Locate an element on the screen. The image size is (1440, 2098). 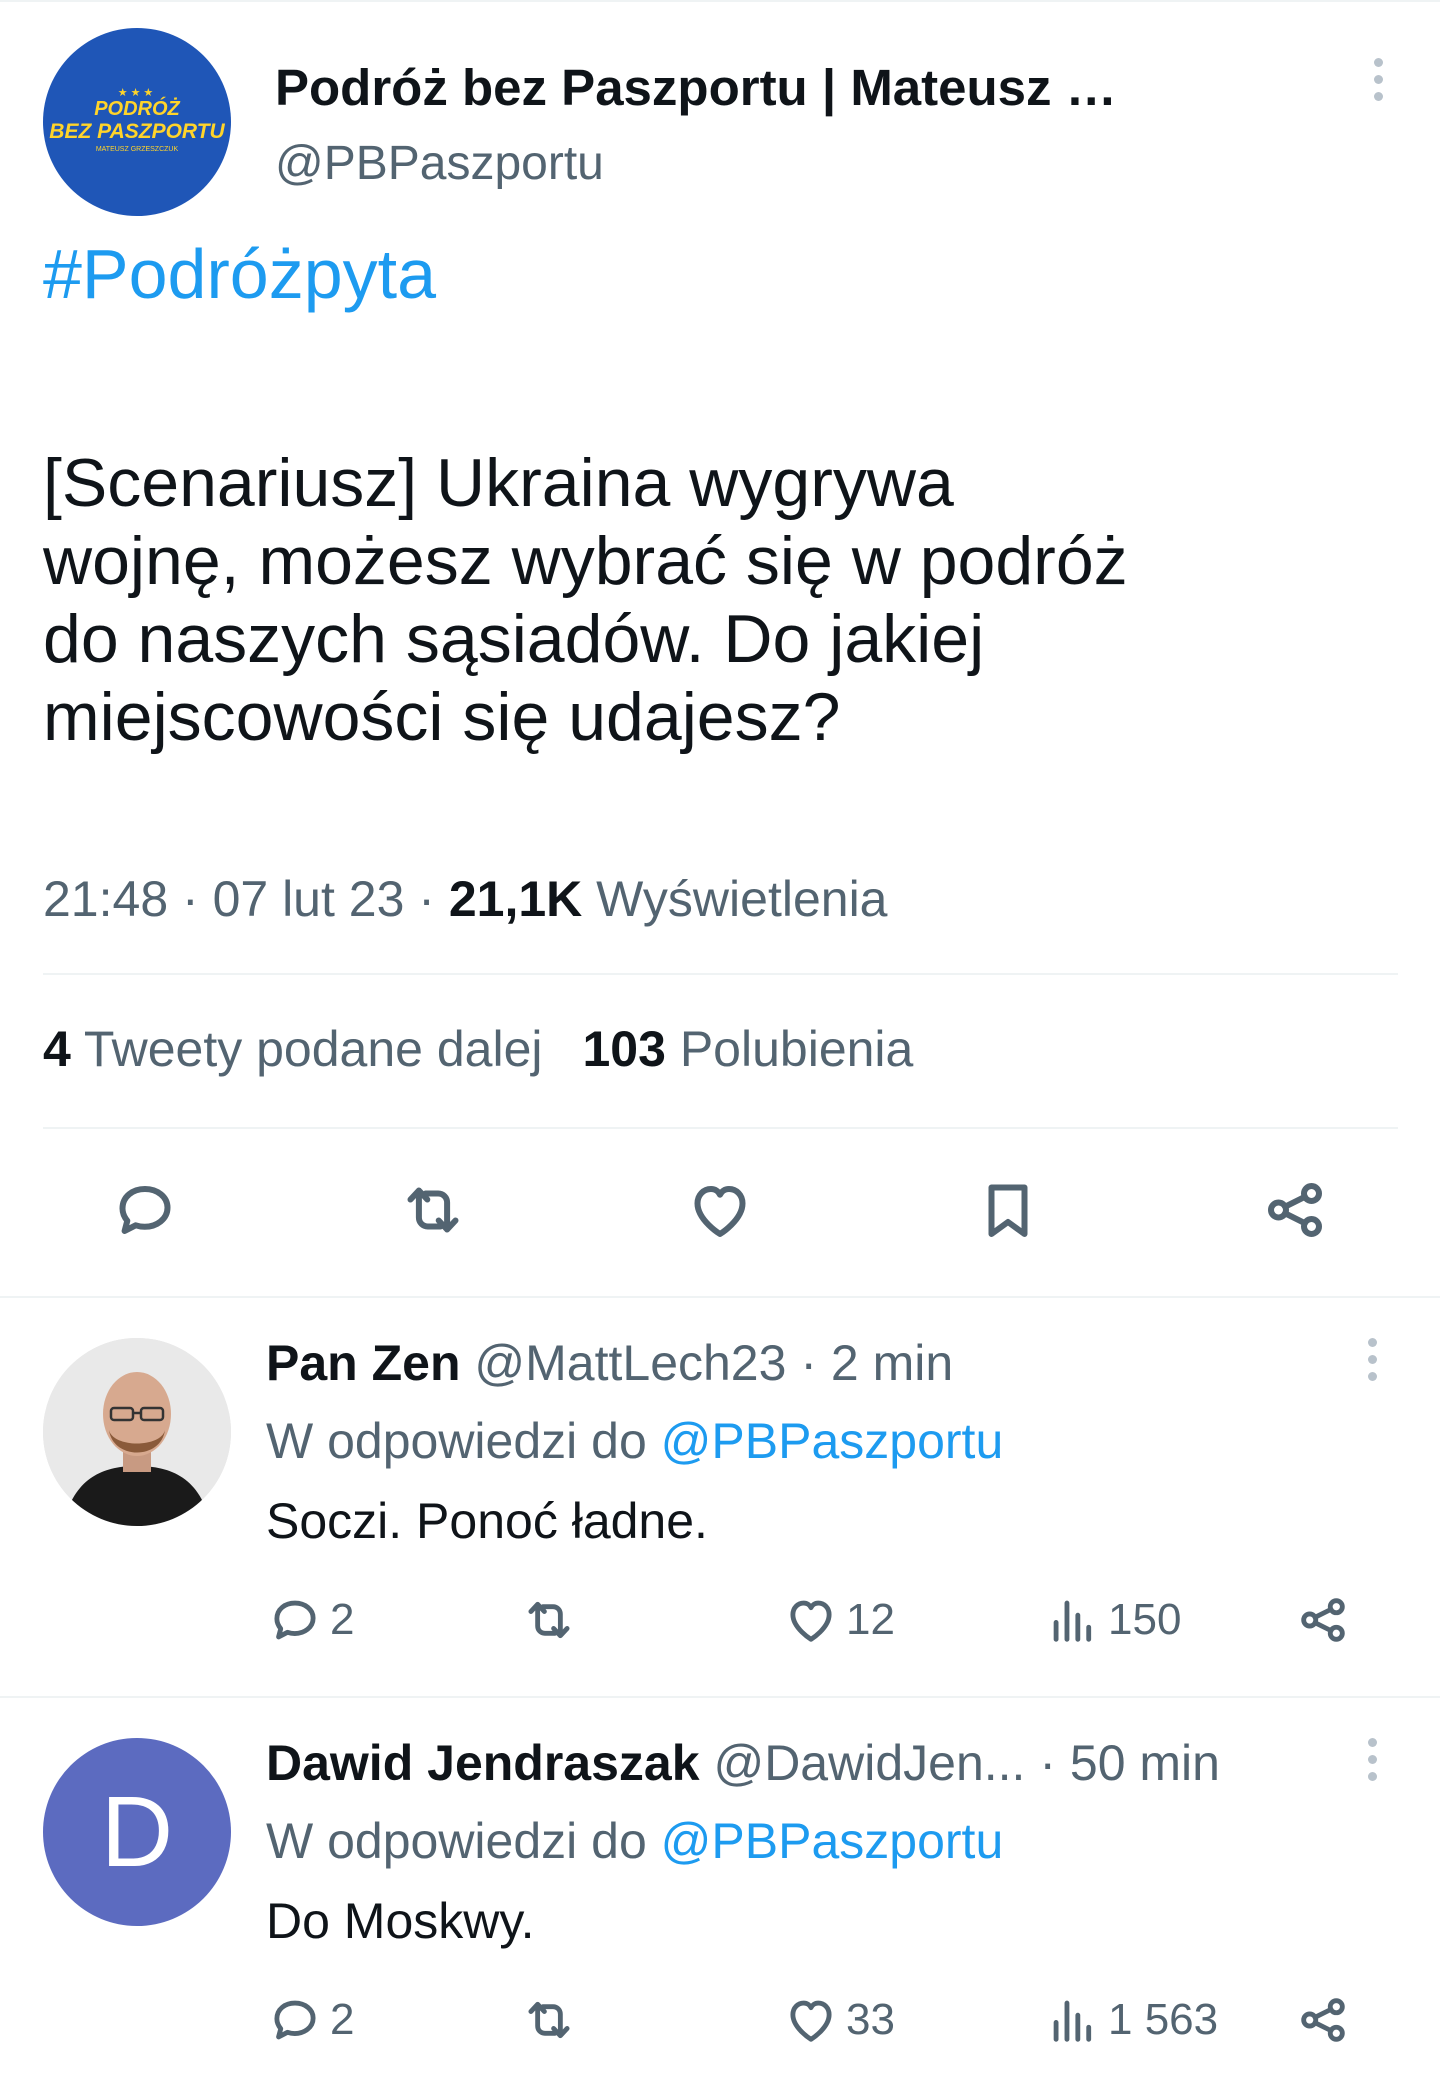
logo-line-2: BEZ PASZPORTU is located at coordinates (137, 131).